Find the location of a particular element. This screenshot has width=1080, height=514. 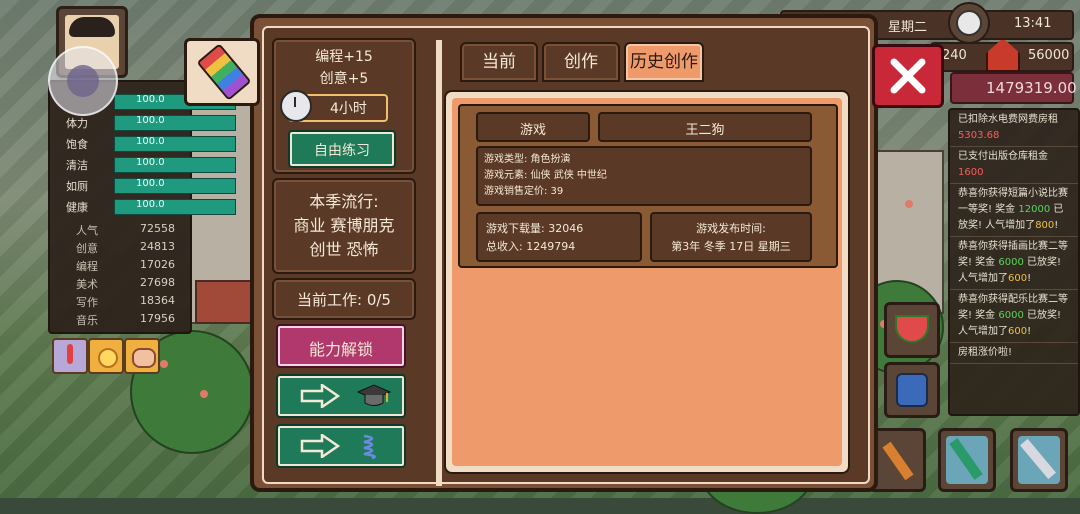

stat-bar-row: 体力 100.0 is located at coordinates (146, 122).